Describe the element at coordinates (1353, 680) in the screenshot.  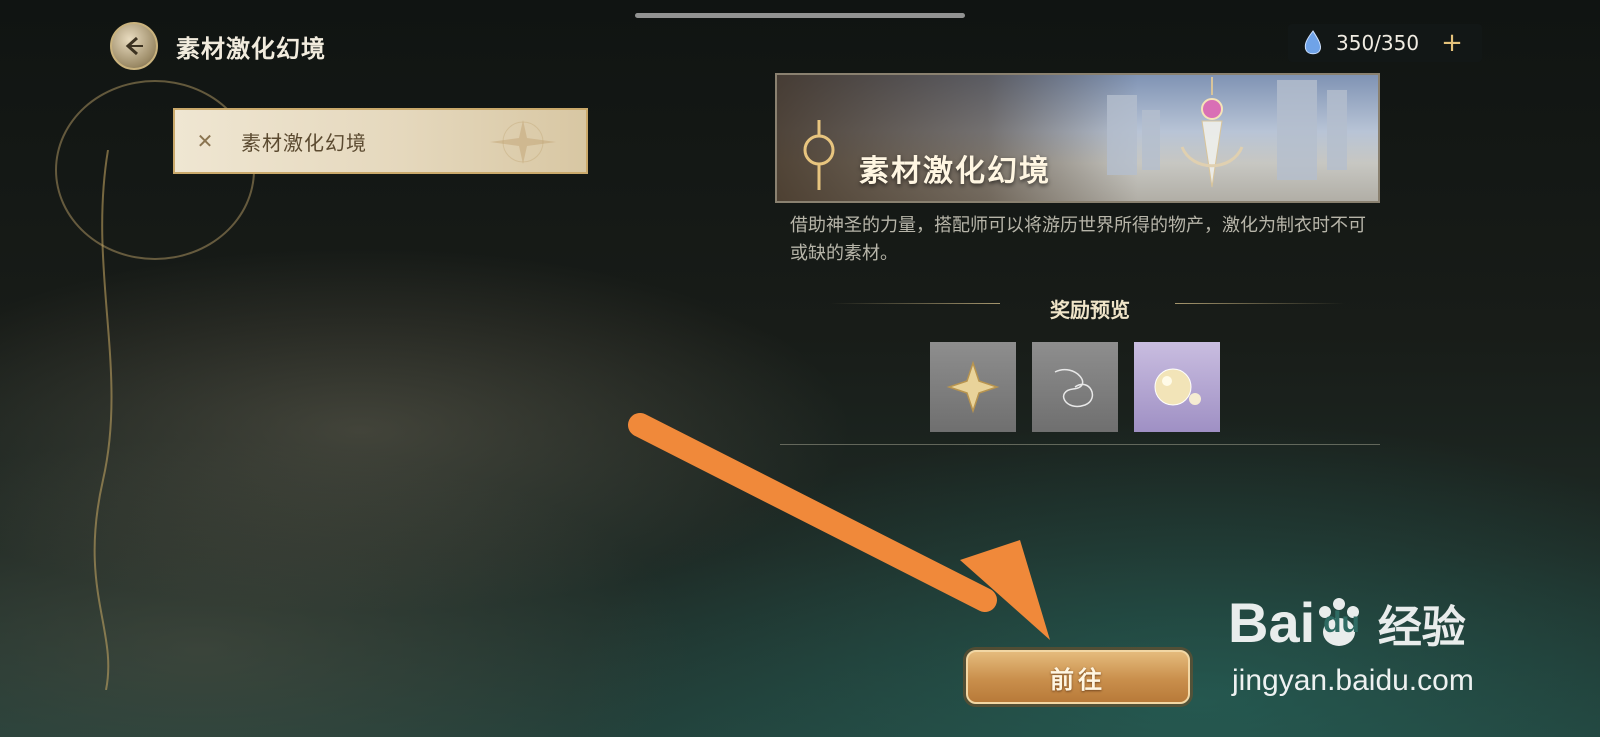
I see `watermark-url: jingyan.baidu.com` at that location.